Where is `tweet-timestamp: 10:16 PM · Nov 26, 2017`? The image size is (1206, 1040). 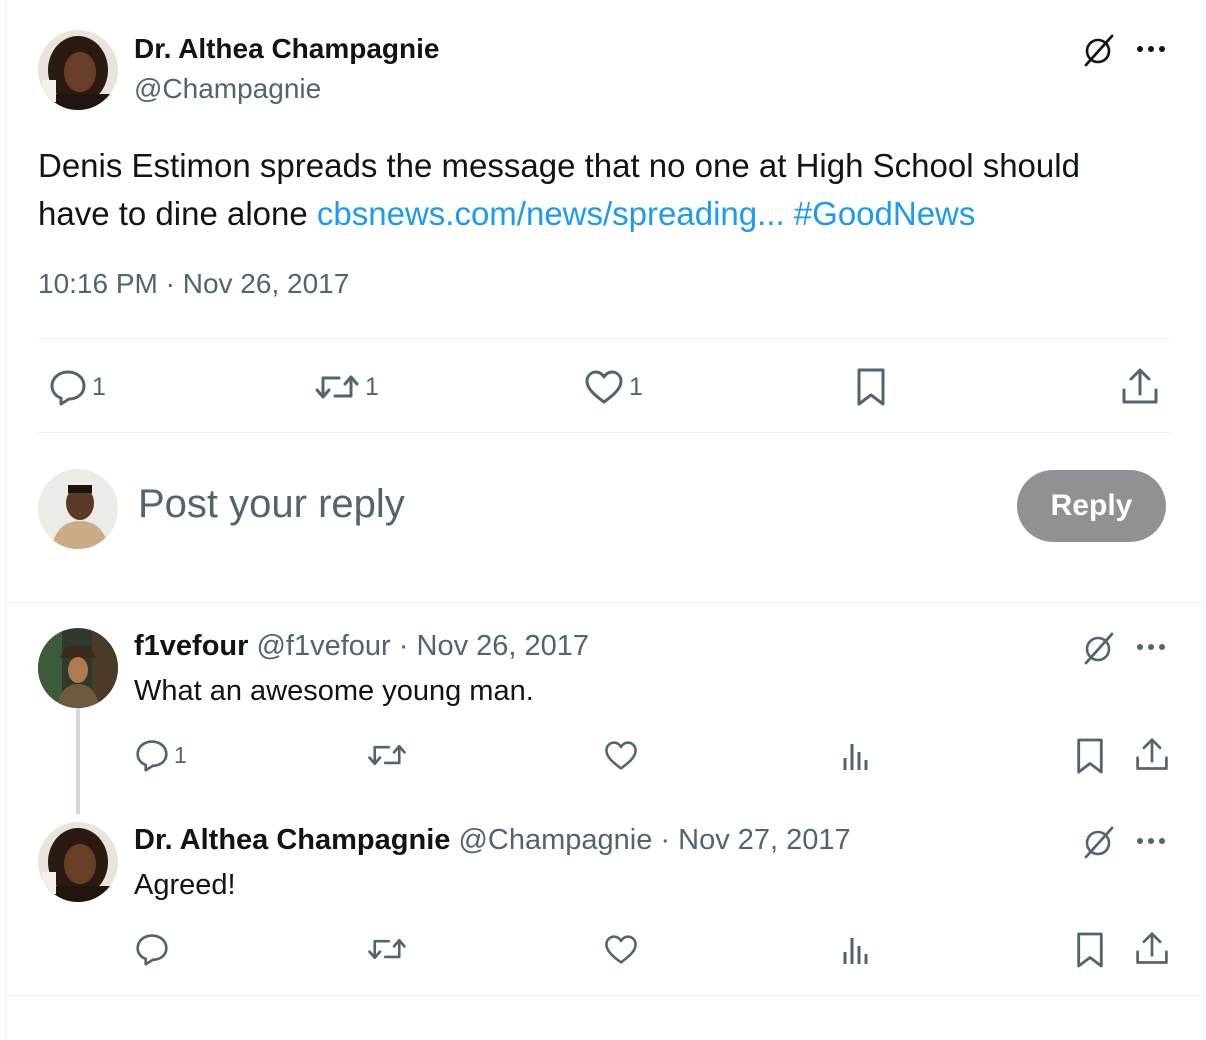
tweet-timestamp: 10:16 PM · Nov 26, 2017 is located at coordinates (193, 284).